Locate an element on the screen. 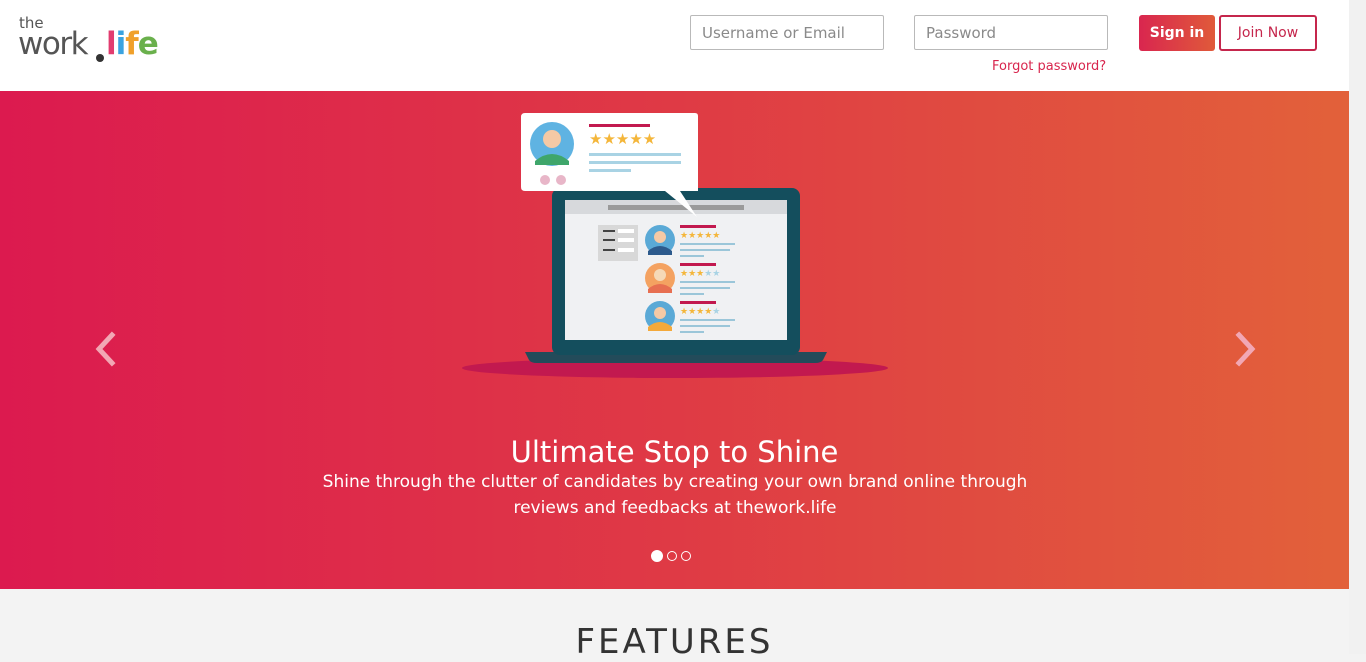 Image resolution: width=1366 pixels, height=662 pixels. chevron-right-icon is located at coordinates (1245, 349).